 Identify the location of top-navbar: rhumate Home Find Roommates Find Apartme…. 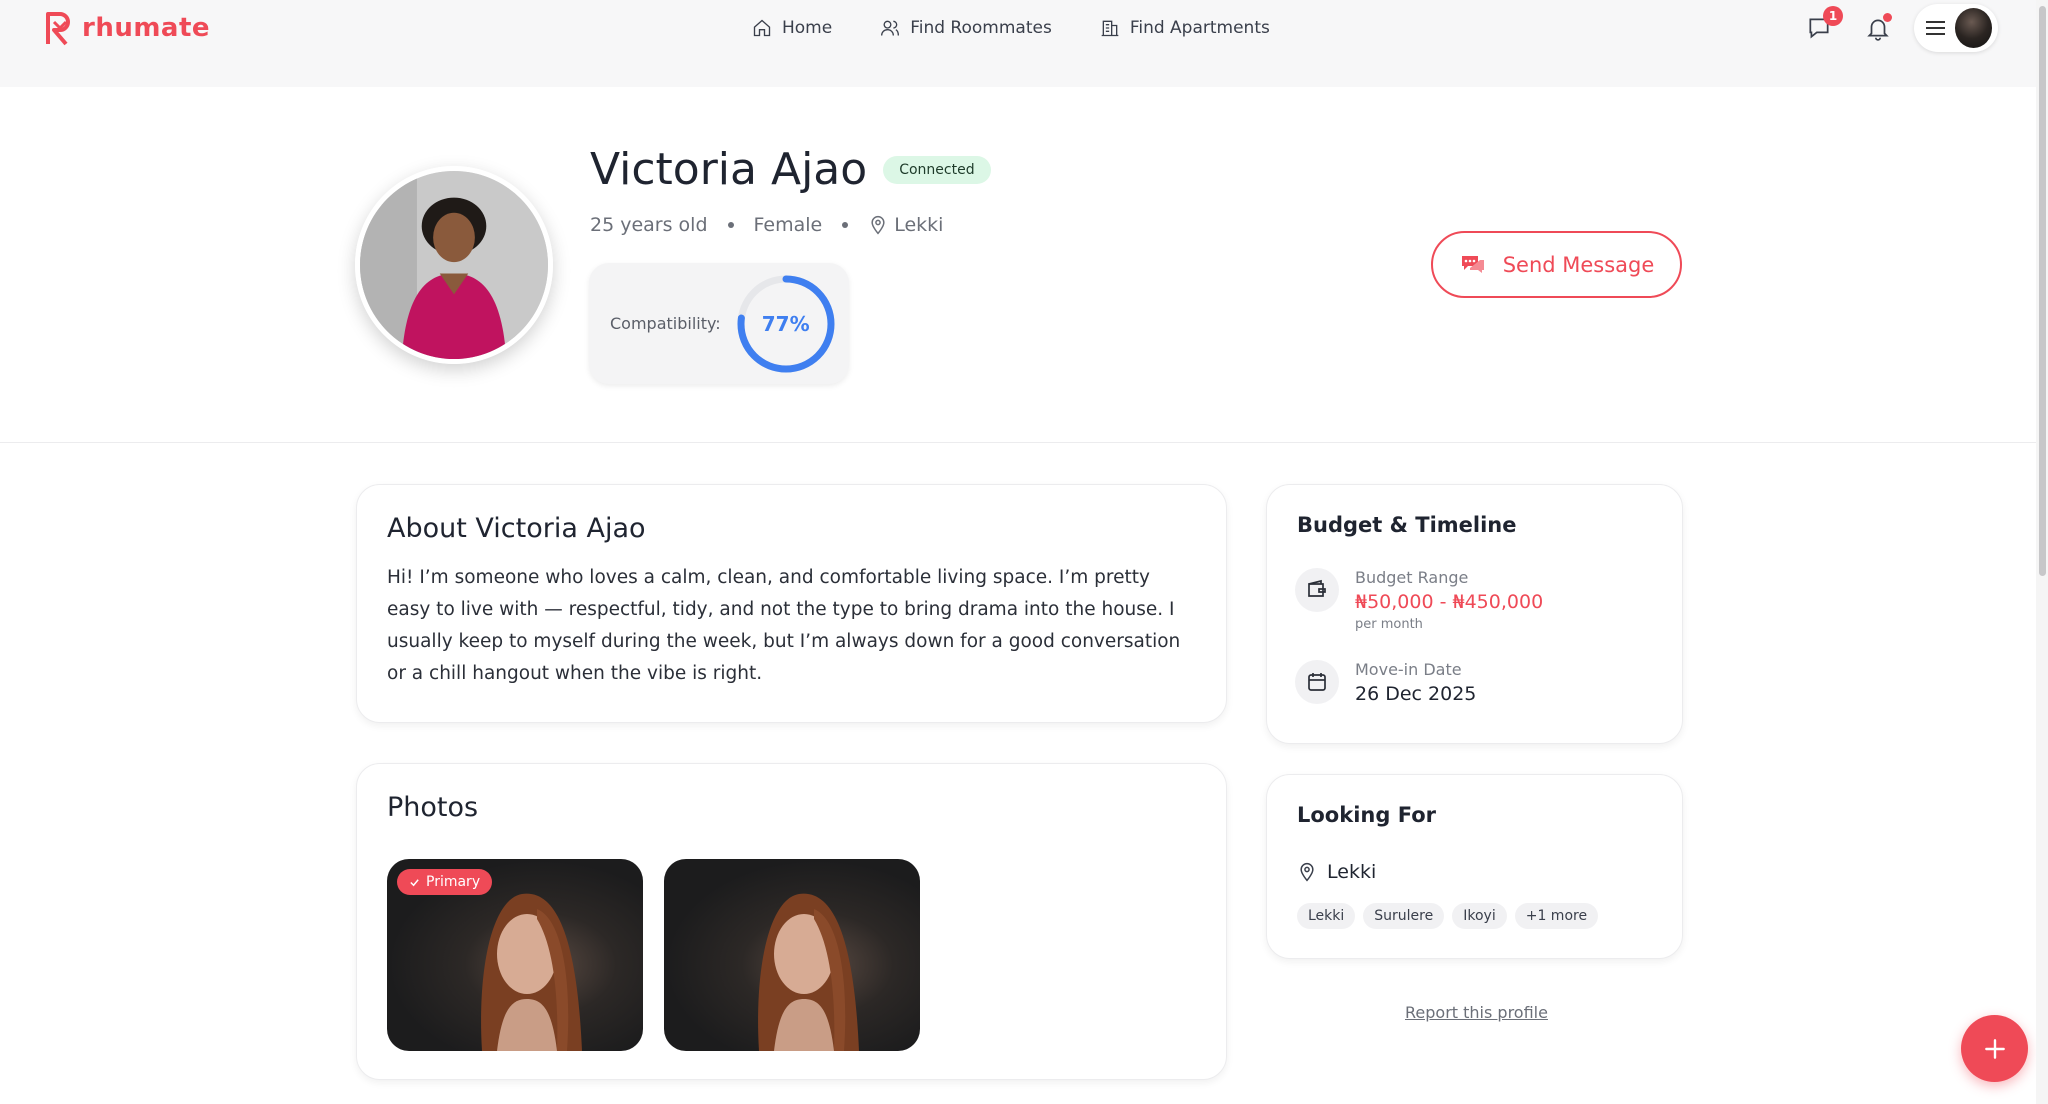
(1024, 43).